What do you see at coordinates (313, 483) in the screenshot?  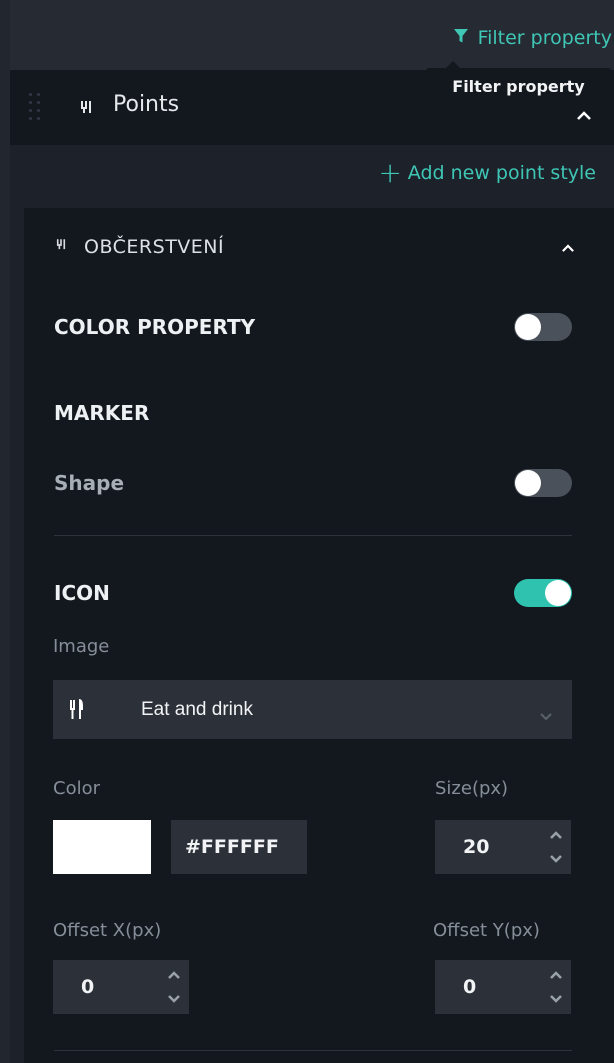 I see `shape-row: Shape` at bounding box center [313, 483].